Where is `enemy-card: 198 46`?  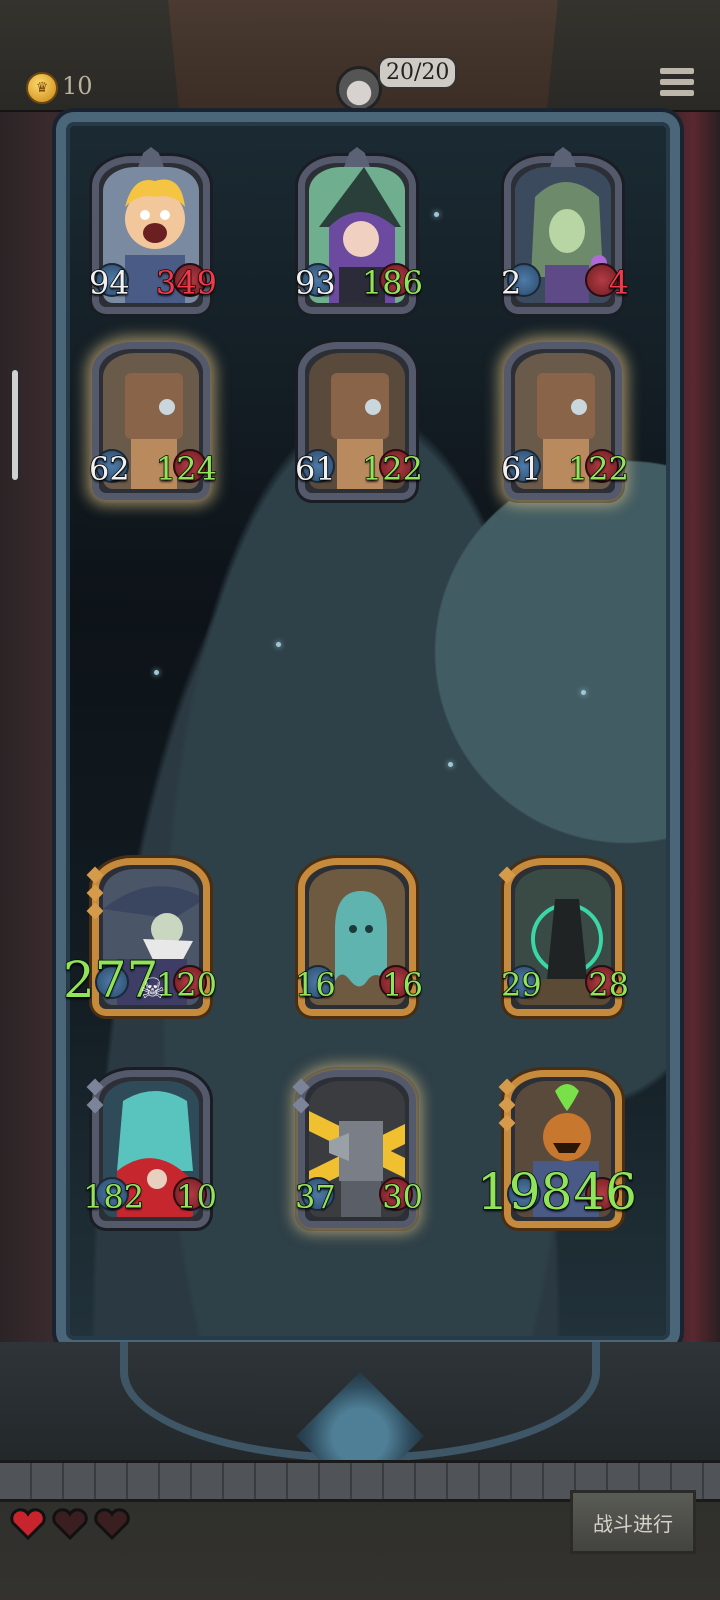
enemy-card: 198 46 is located at coordinates (557, 1149).